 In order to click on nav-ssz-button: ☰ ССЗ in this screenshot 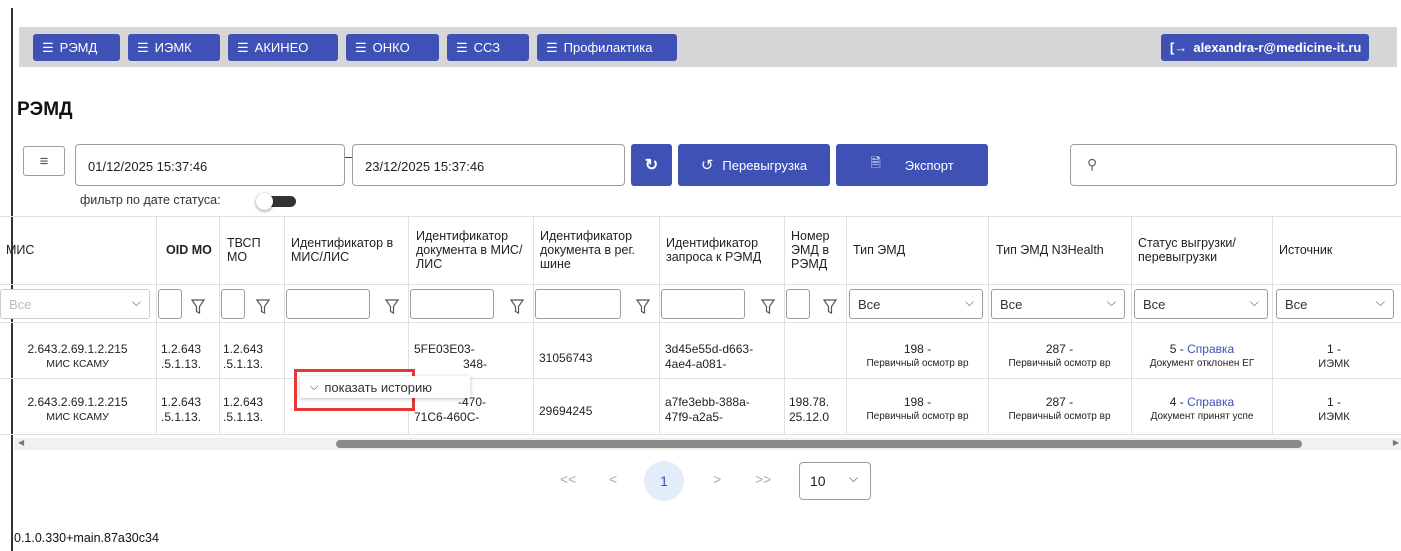, I will do `click(488, 47)`.